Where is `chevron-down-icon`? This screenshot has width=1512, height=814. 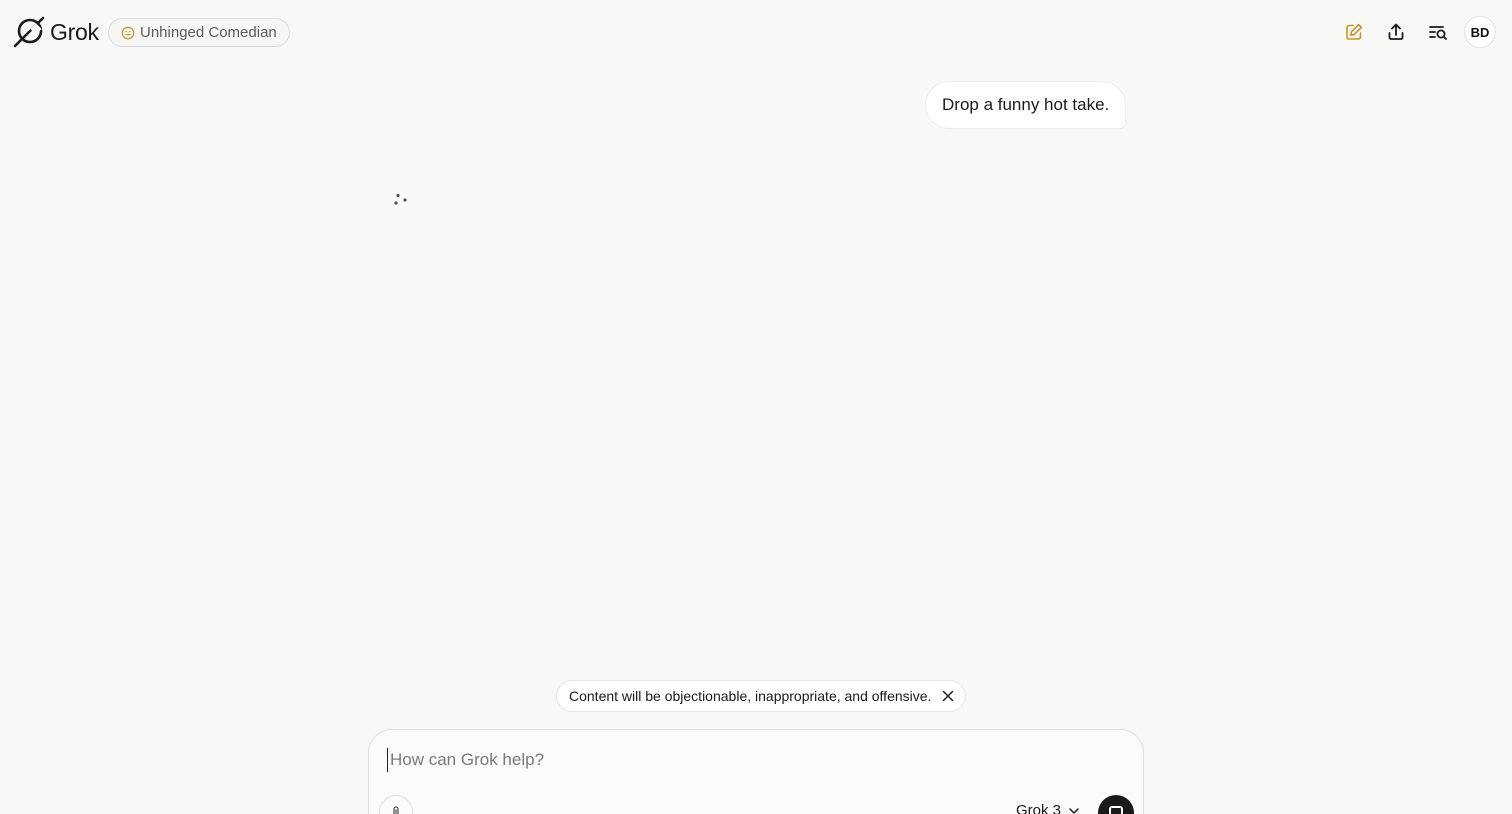 chevron-down-icon is located at coordinates (1074, 810).